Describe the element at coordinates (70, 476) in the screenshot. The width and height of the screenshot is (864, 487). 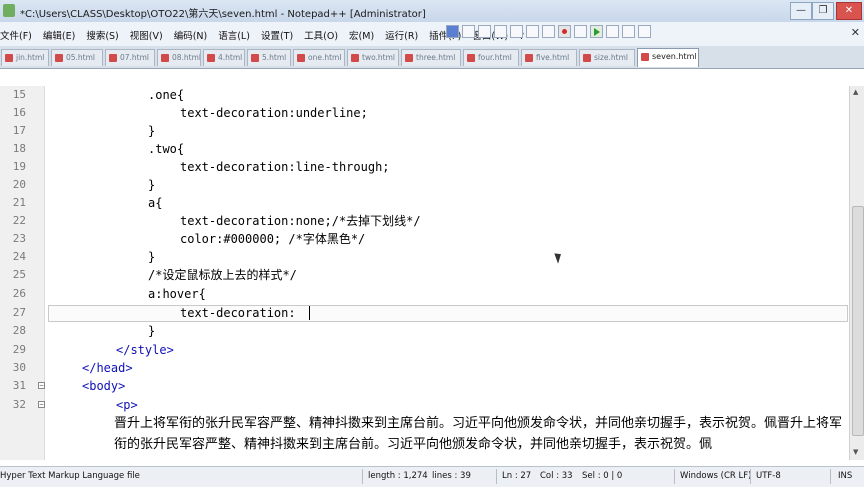
I see `status-file-type: Hyper Text Markup Language file` at that location.